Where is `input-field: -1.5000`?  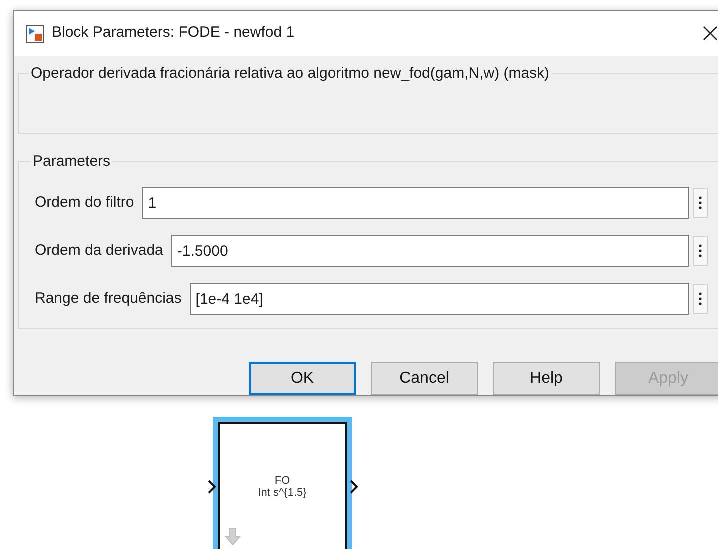
input-field: -1.5000 is located at coordinates (430, 251).